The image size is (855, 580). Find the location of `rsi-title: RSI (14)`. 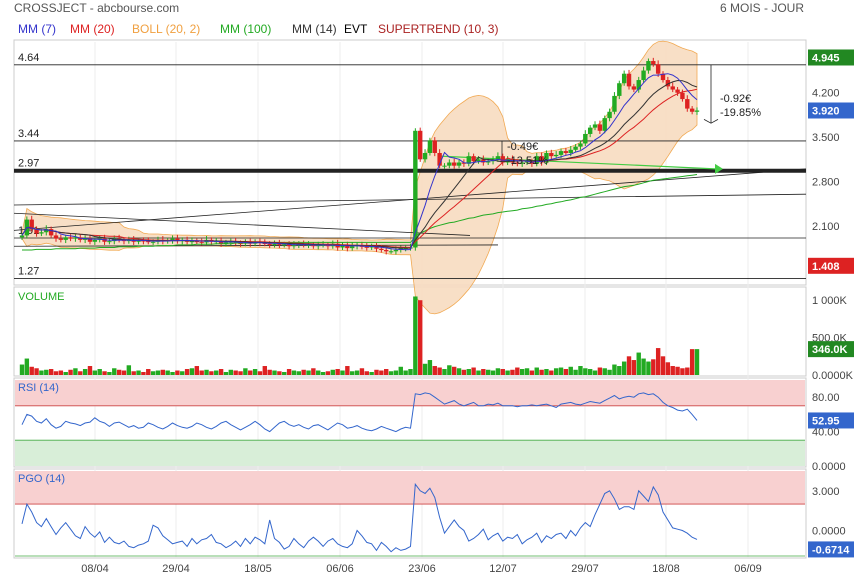

rsi-title: RSI (14) is located at coordinates (38, 388).